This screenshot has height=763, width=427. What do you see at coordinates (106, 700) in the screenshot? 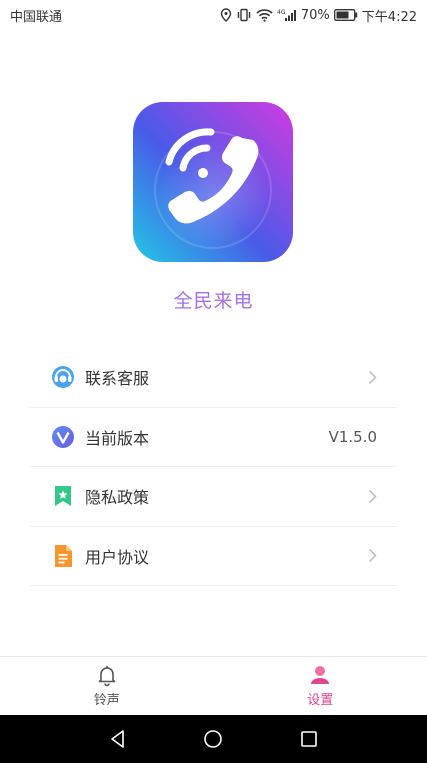
I see `tab-label: 铃声` at bounding box center [106, 700].